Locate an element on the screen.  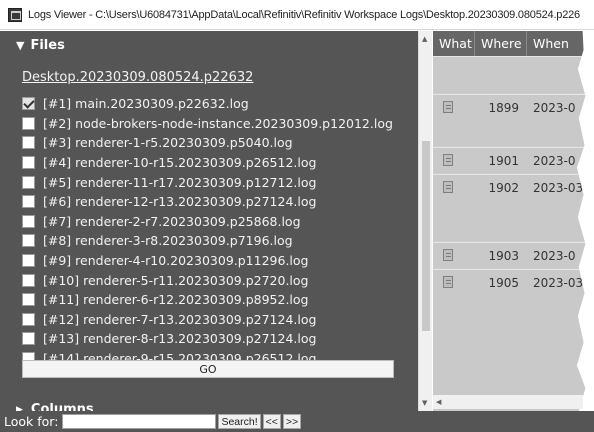
file-label: [#10] renderer-5-r11.20230309.p2720.log is located at coordinates (176, 280).